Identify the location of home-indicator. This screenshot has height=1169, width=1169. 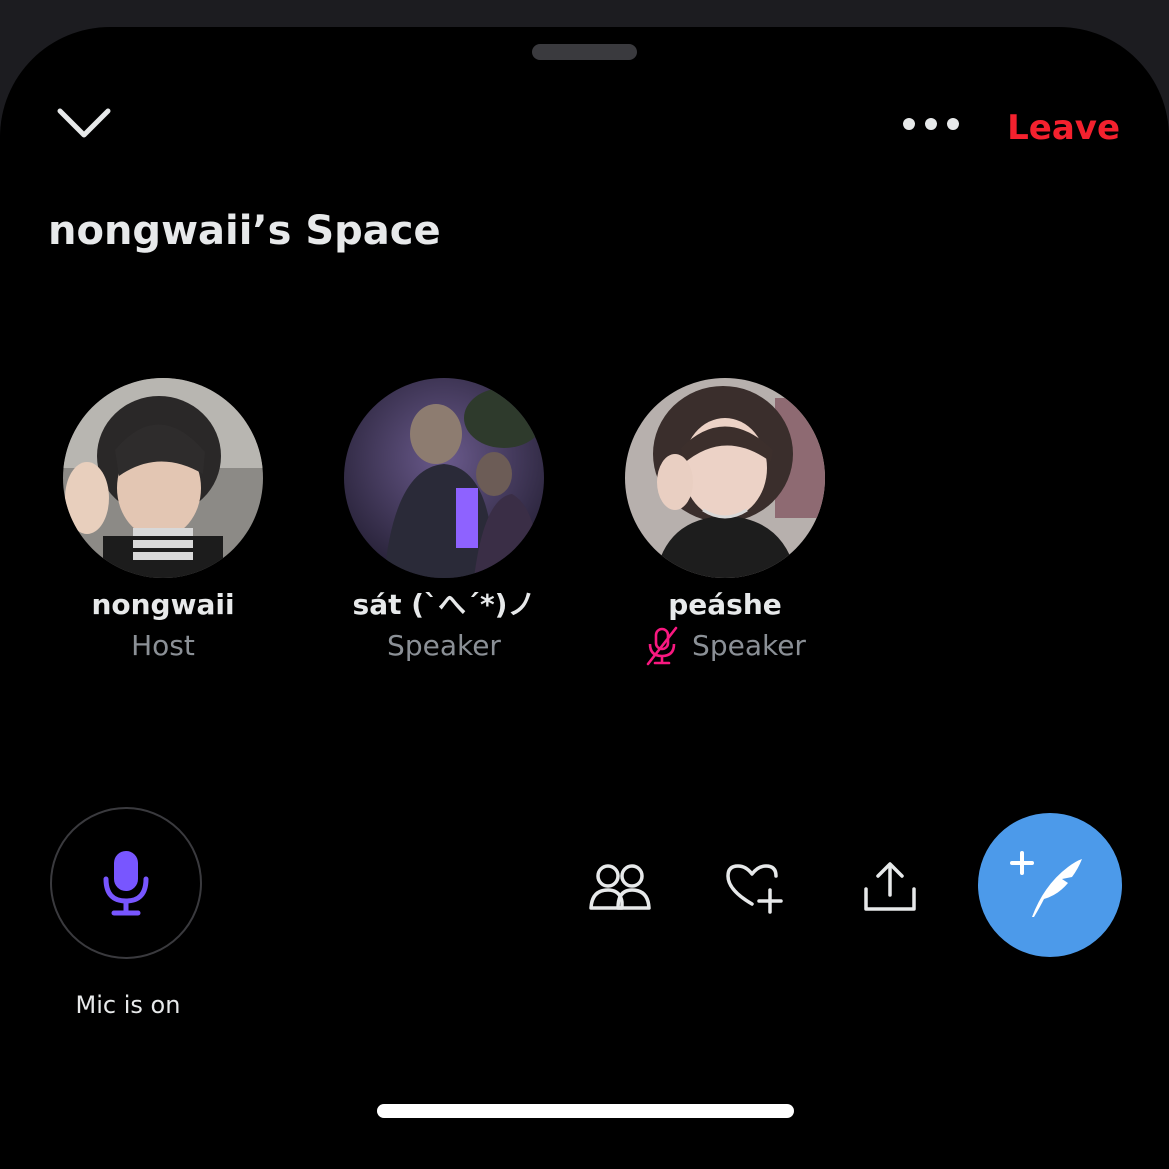
(585, 1111).